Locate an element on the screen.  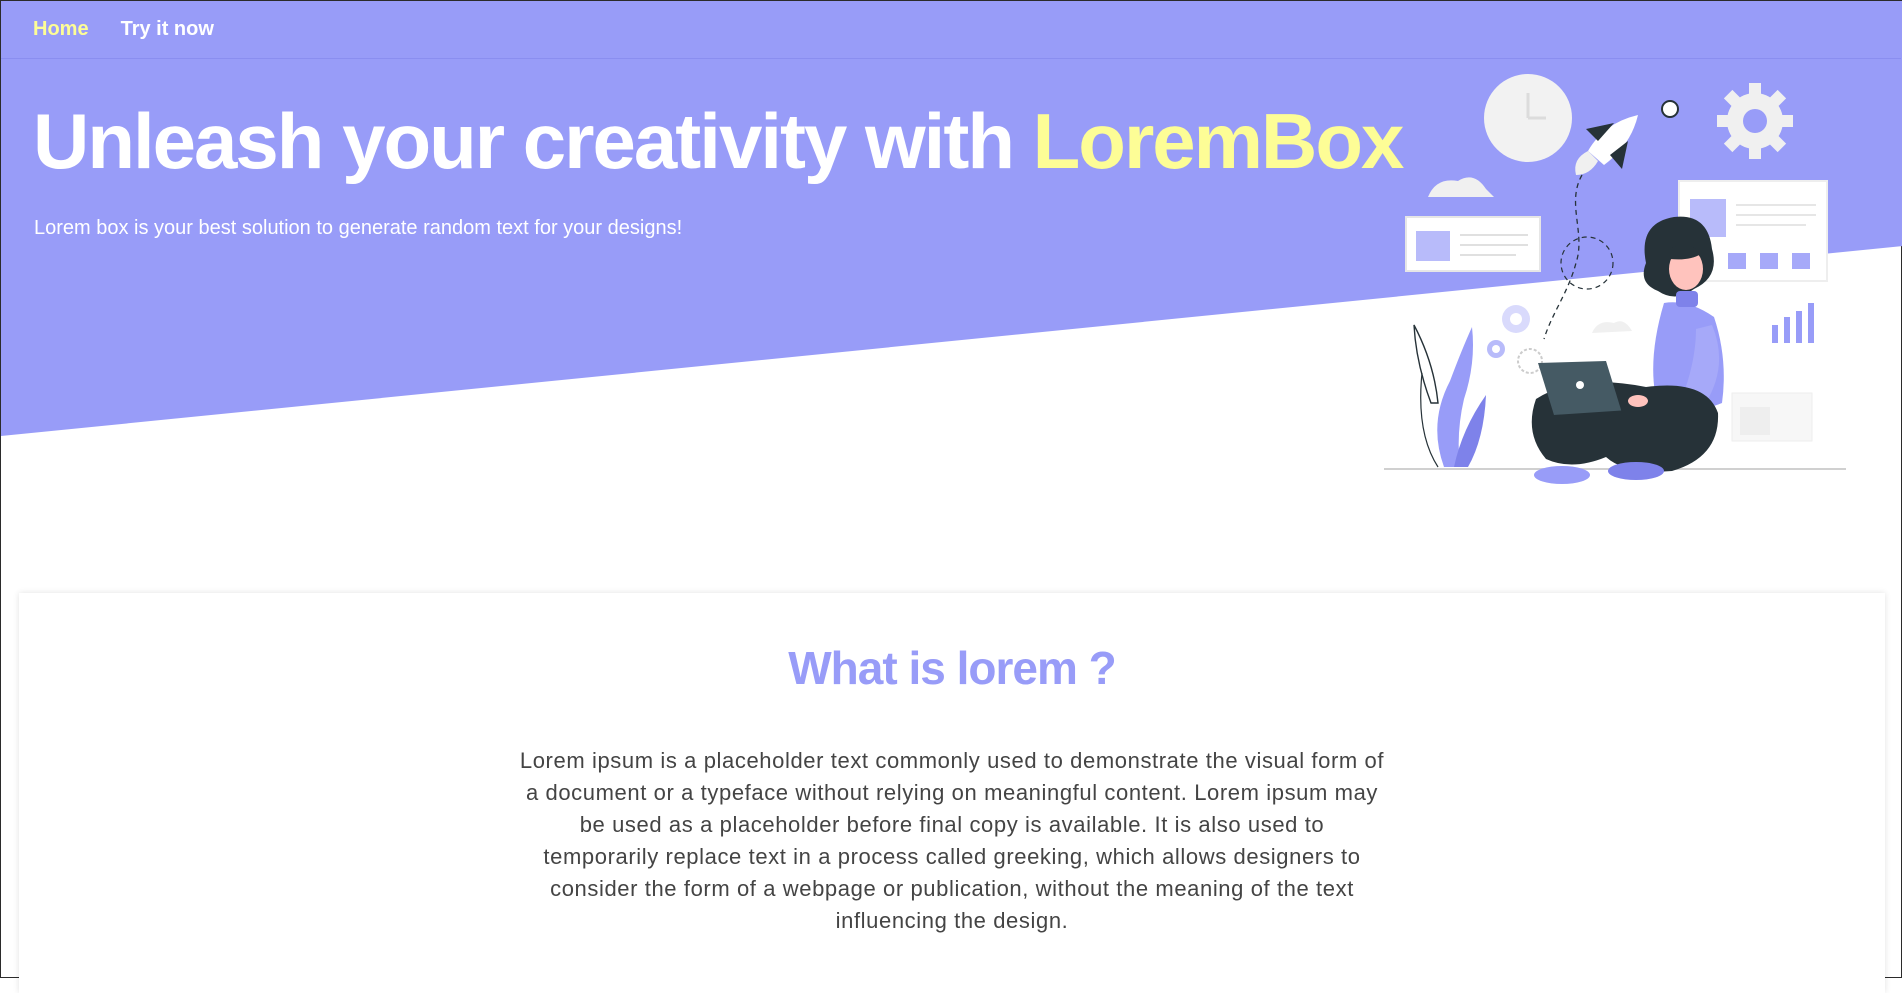
plant-icon is located at coordinates (1449, 396).